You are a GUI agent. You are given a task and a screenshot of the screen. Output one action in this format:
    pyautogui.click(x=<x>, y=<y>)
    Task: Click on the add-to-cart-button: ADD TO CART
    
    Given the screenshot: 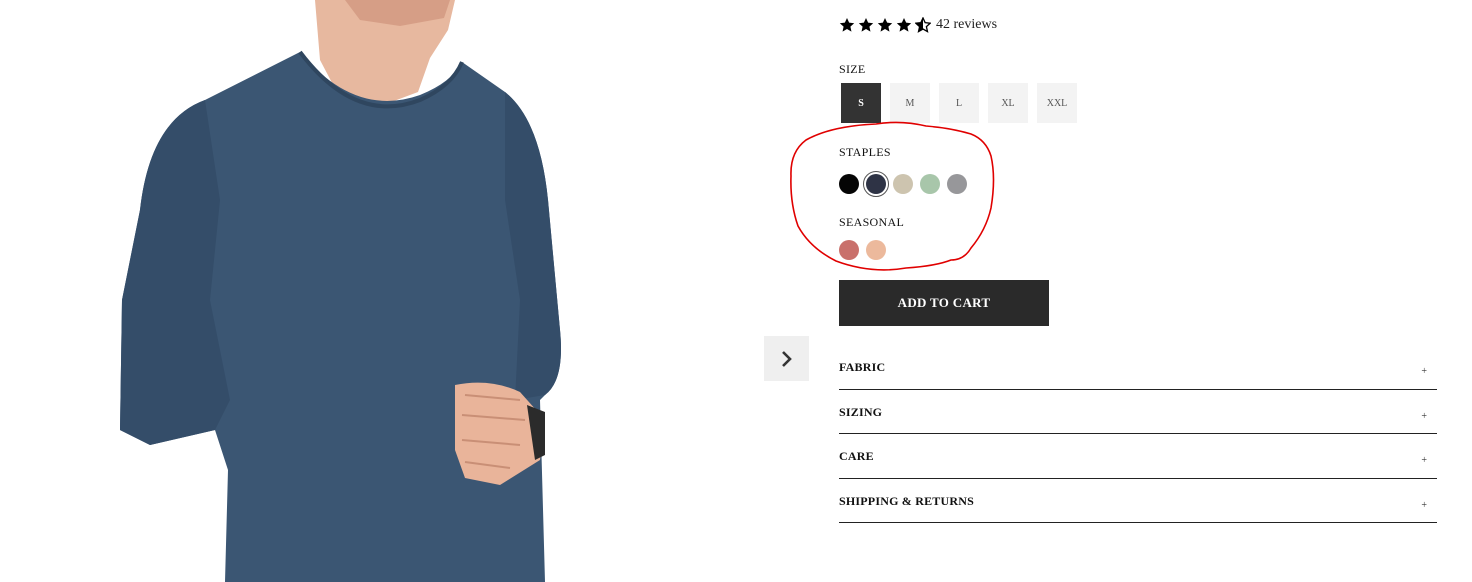 What is the action you would take?
    pyautogui.click(x=944, y=303)
    